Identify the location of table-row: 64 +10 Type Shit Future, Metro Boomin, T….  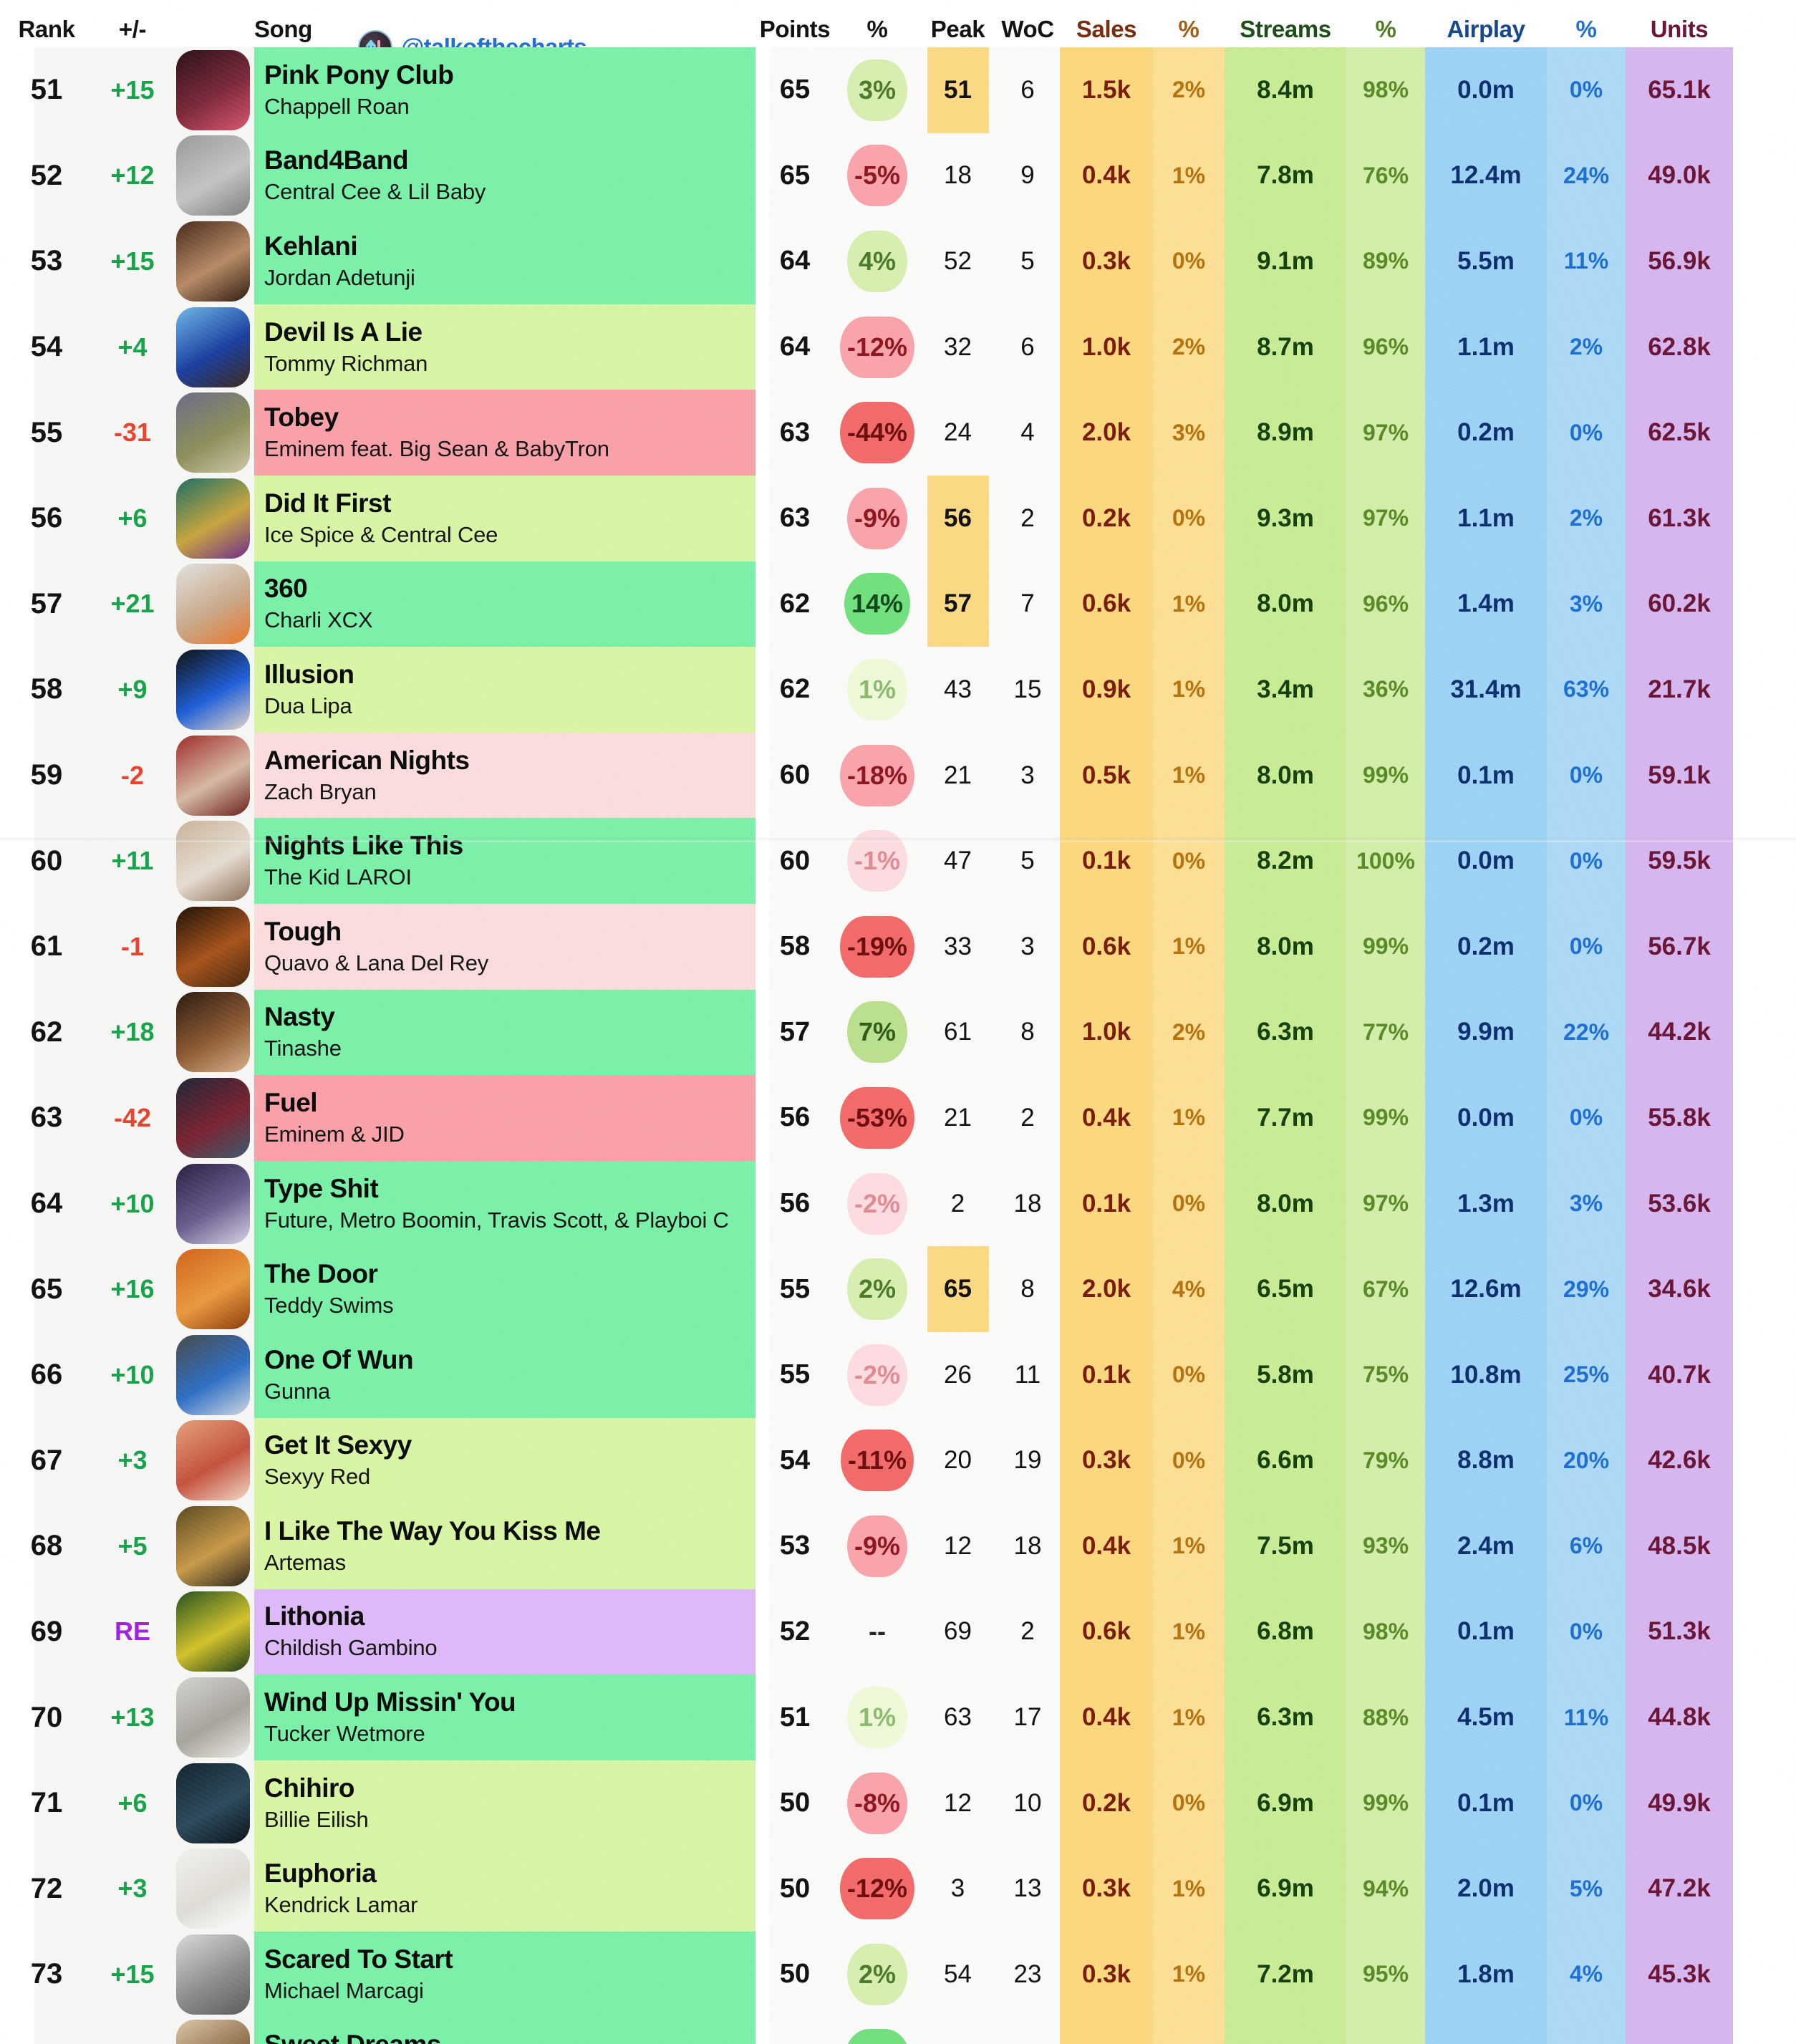
(898, 1204).